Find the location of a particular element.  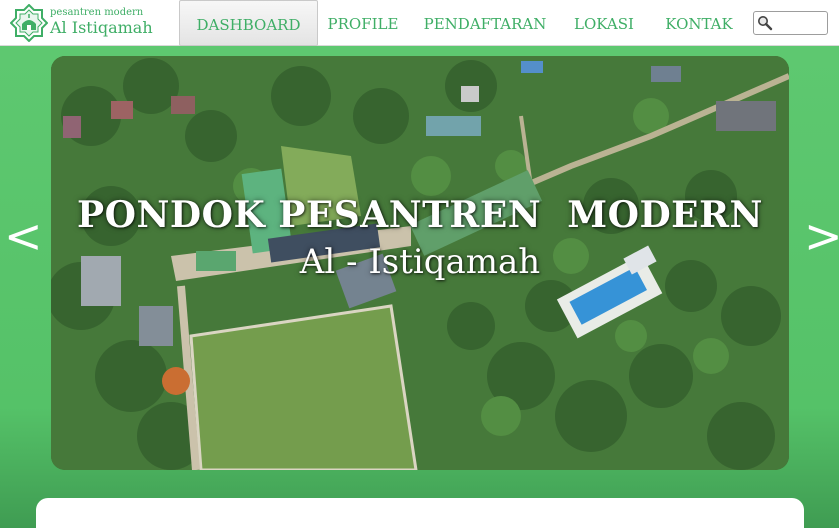

hero-subtitle: Al - Istiqamah is located at coordinates (420, 262).